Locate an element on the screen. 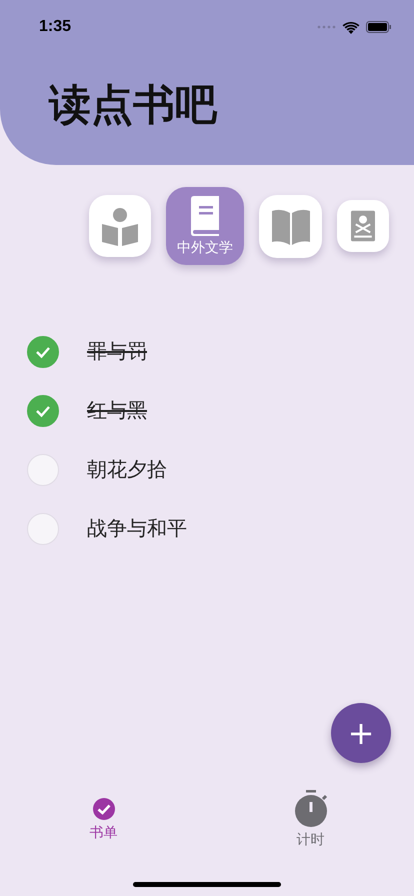 This screenshot has width=414, height=896. category-button: 中外文学 is located at coordinates (205, 226).